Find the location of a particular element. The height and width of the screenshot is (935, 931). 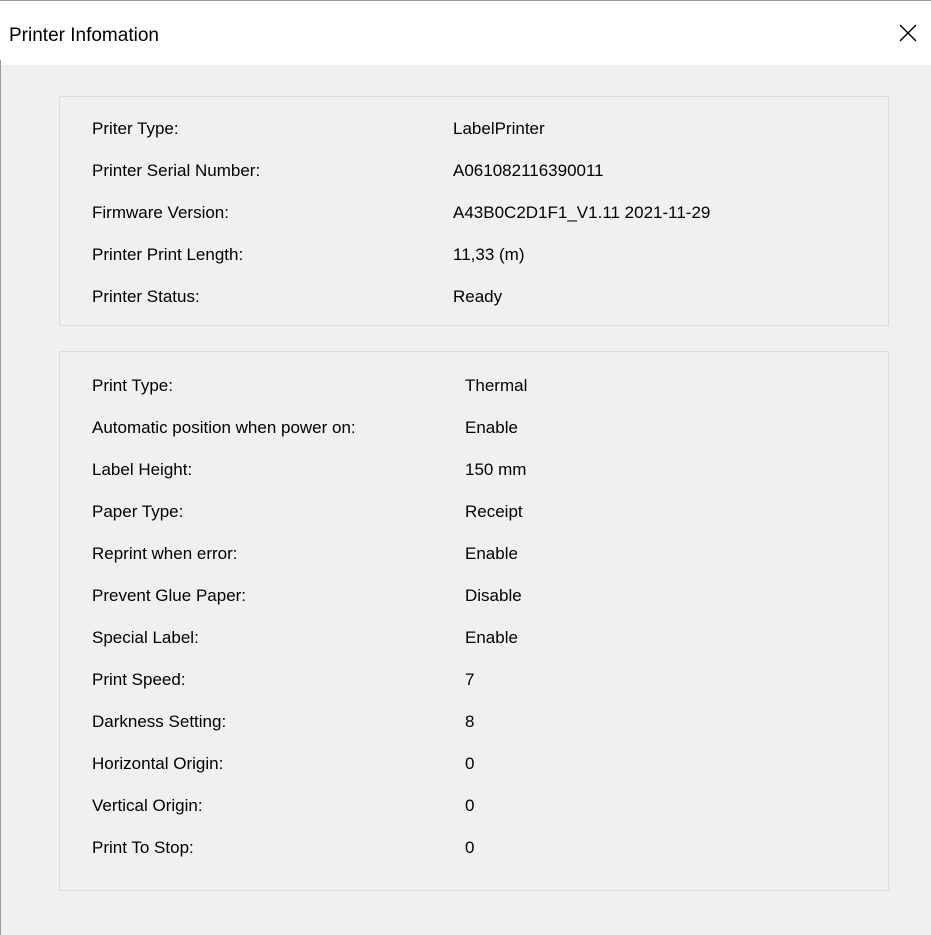

info-row-printer-type: Priter Type: LabelPrinter is located at coordinates (474, 132).